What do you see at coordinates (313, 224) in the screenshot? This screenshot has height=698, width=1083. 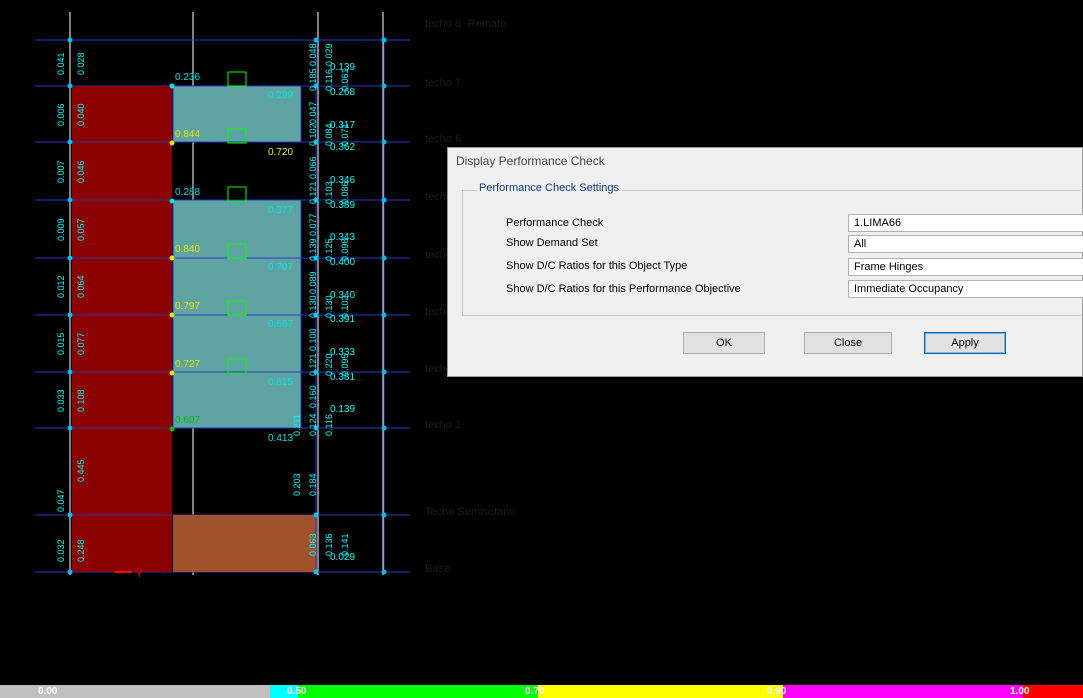 I see `column-ratio-label: 0.077` at bounding box center [313, 224].